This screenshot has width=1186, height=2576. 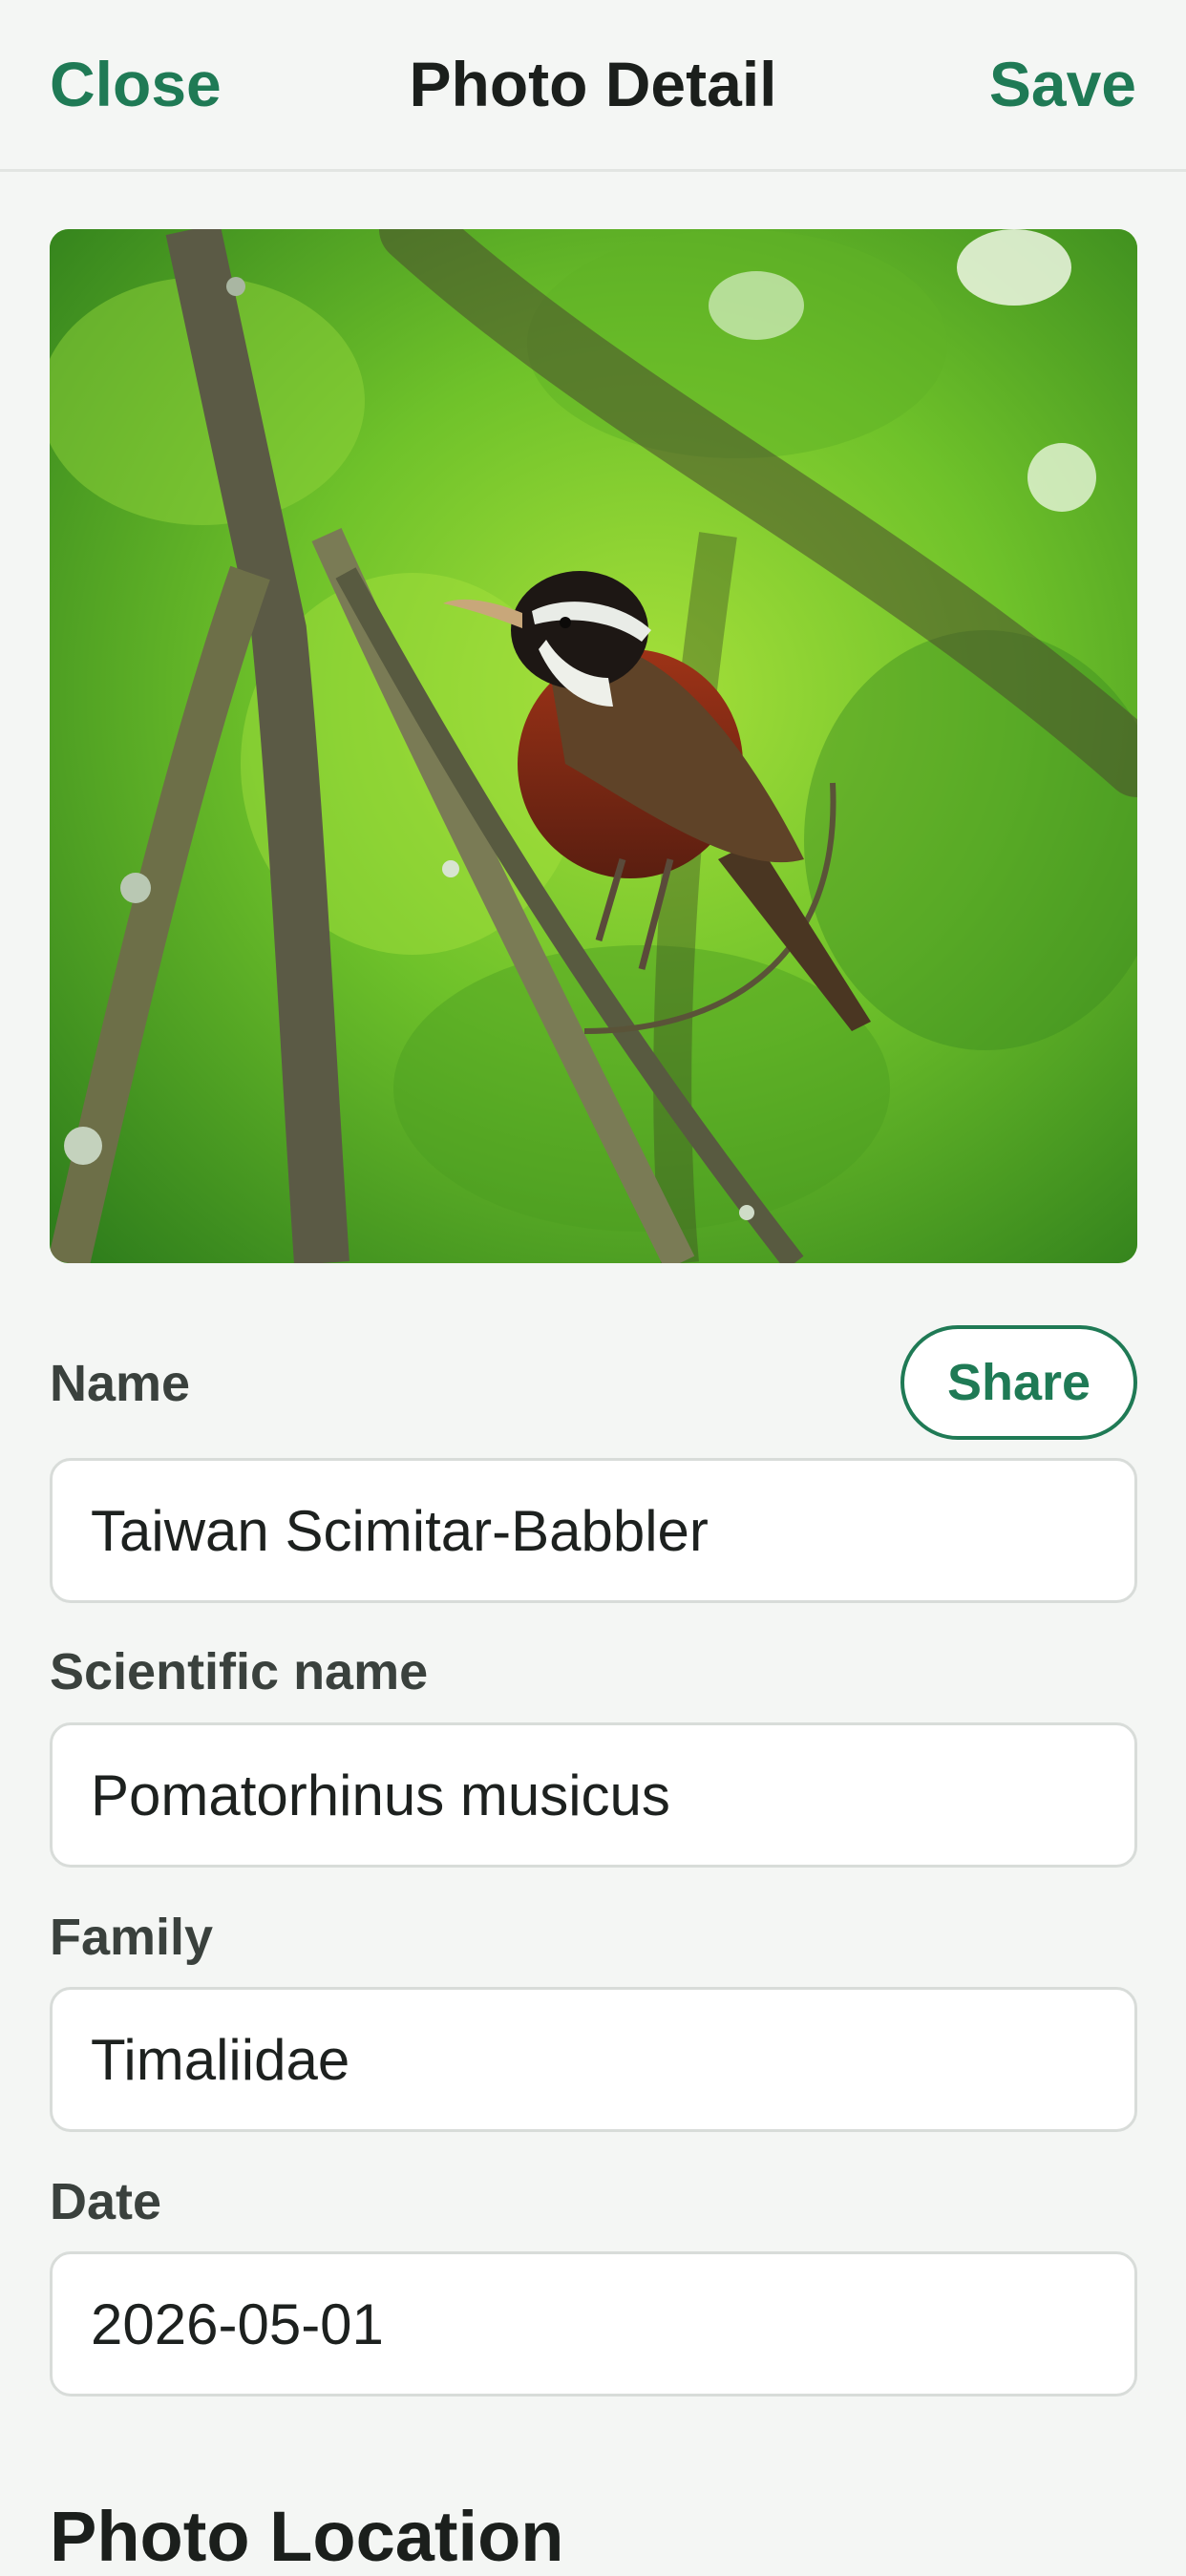 What do you see at coordinates (1019, 1382) in the screenshot?
I see `share-button: Share` at bounding box center [1019, 1382].